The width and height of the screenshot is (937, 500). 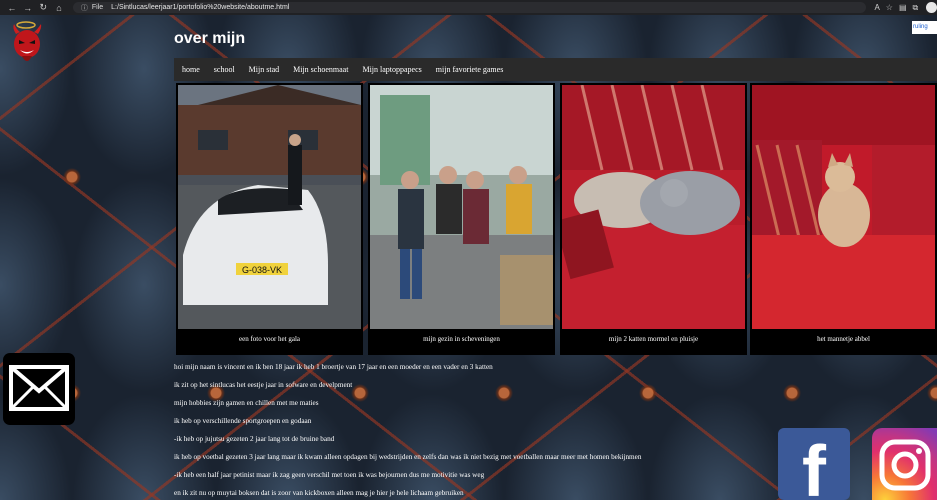 What do you see at coordinates (653, 339) in the screenshot?
I see `gallery-caption: mijn 2 katten mormel en pluisje` at bounding box center [653, 339].